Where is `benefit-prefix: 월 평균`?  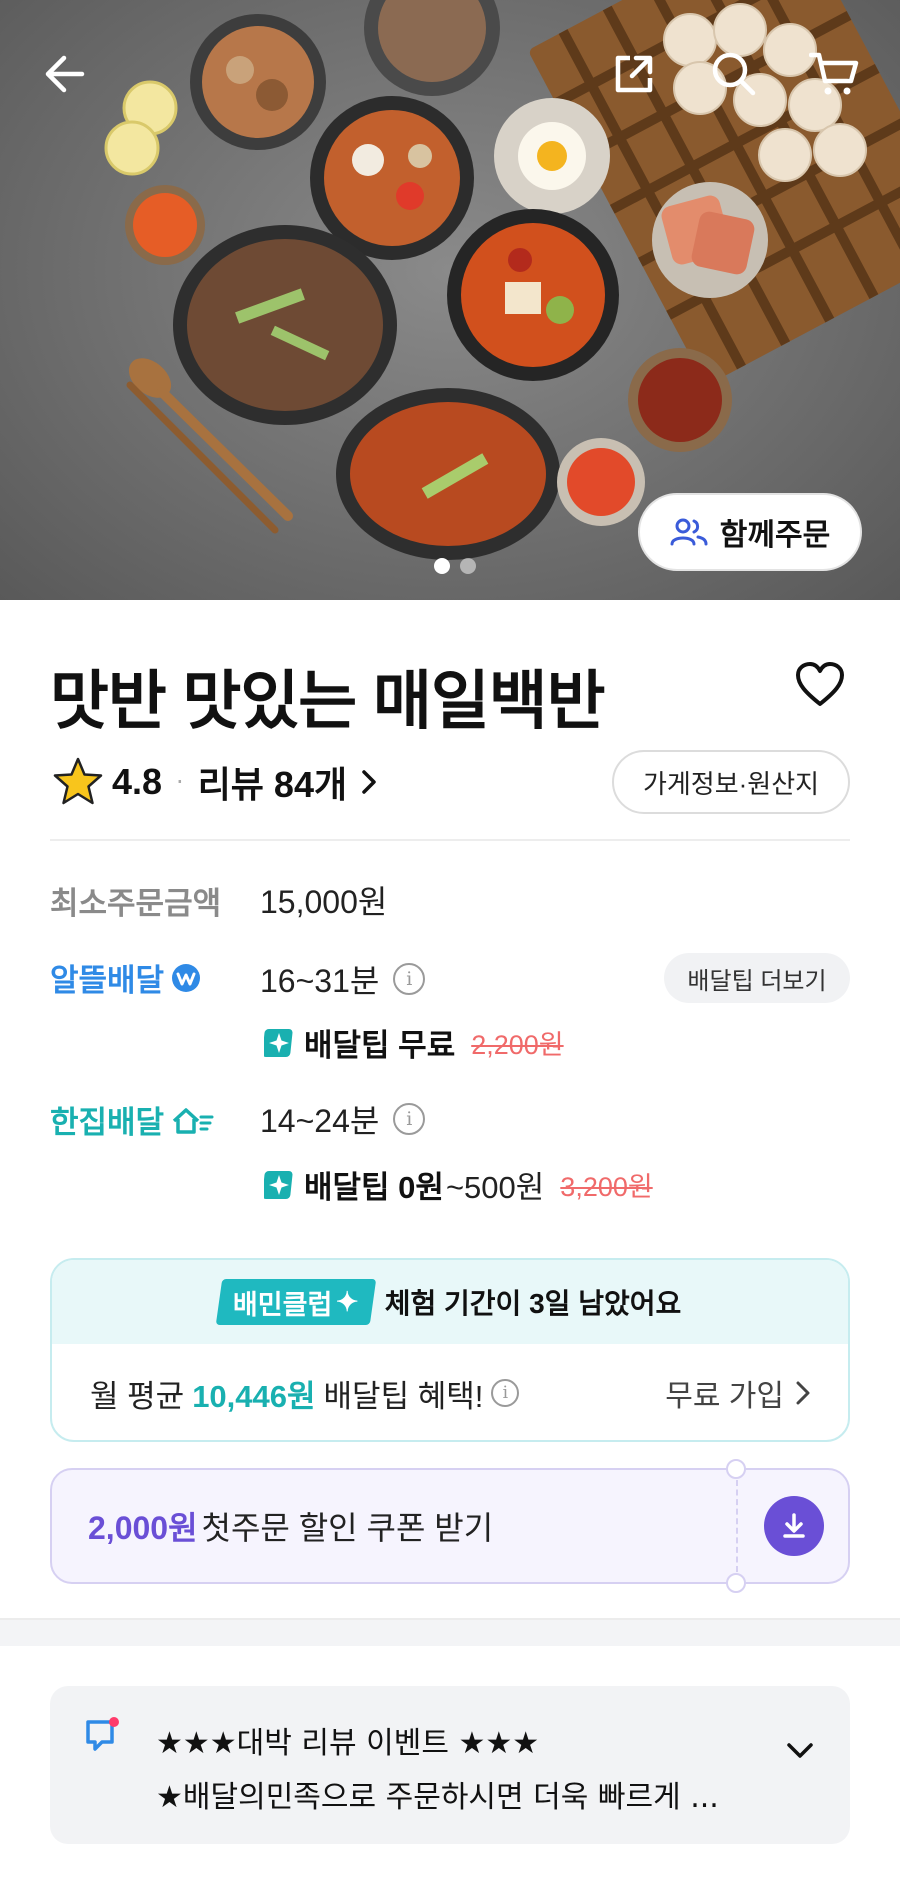
benefit-prefix: 월 평균 is located at coordinates (137, 1396).